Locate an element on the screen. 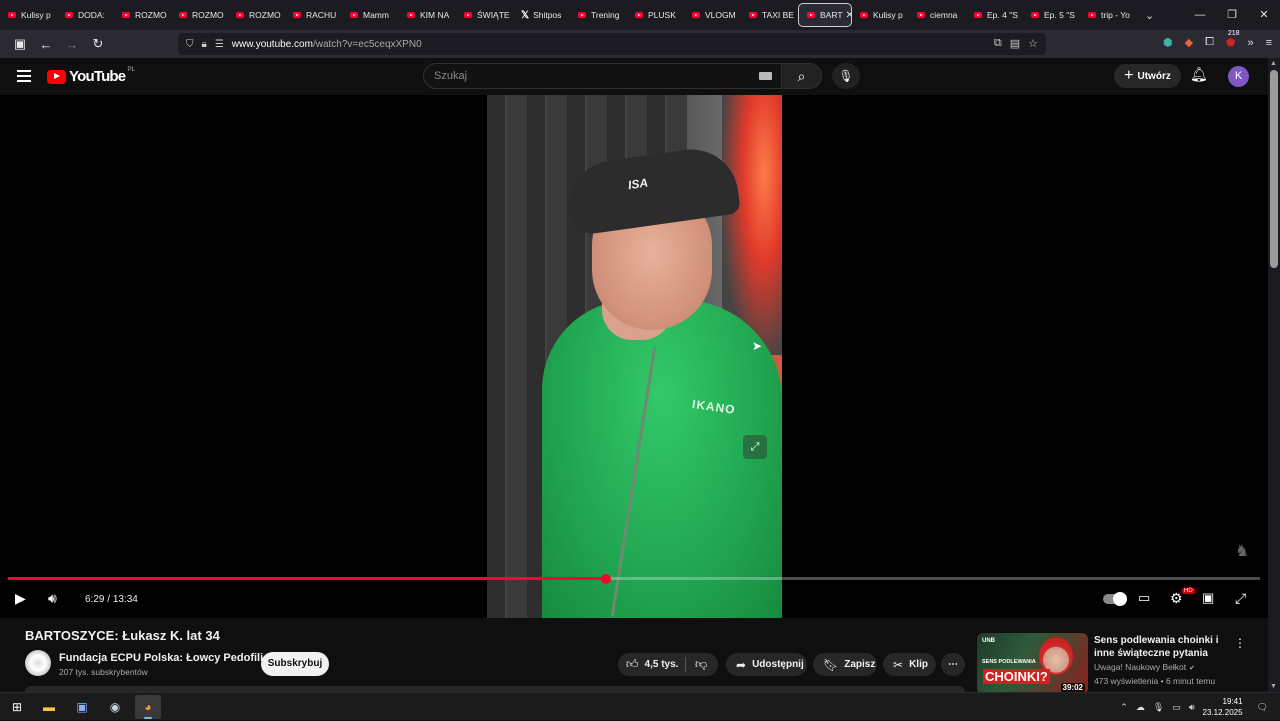  account-avatar: K is located at coordinates (1238, 76).